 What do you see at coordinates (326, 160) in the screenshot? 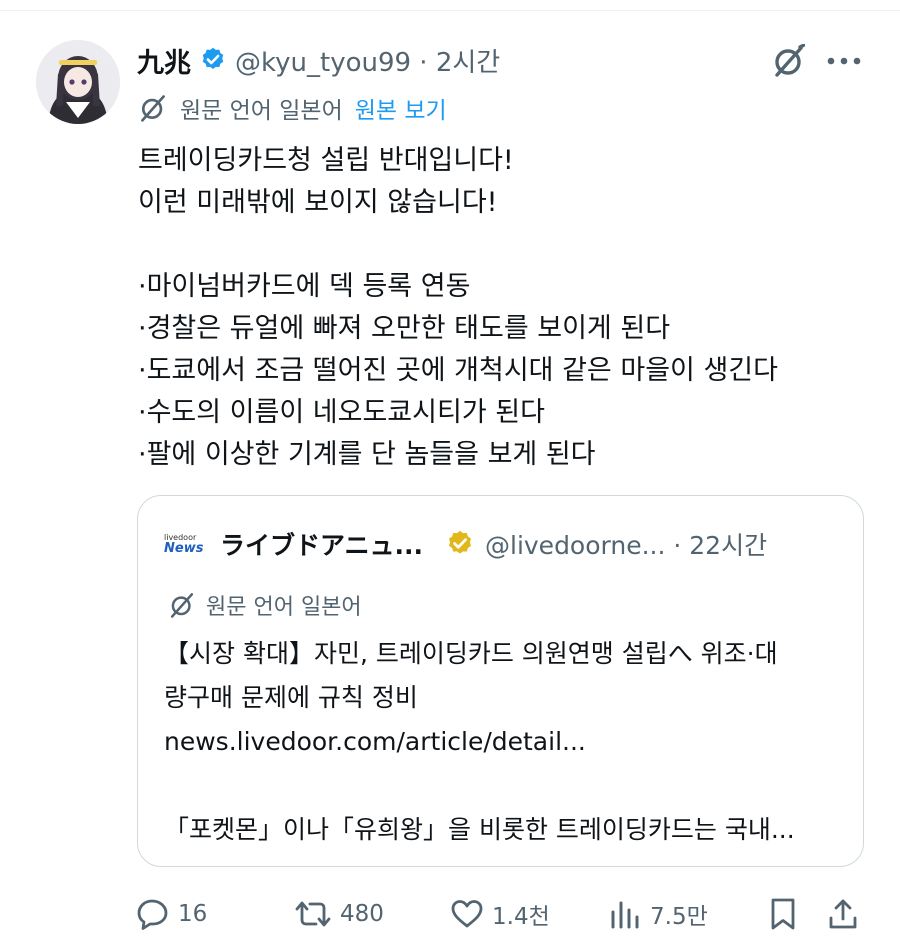
I see `tweet-line: 트레이딩카드청 설립 반대입니다!` at bounding box center [326, 160].